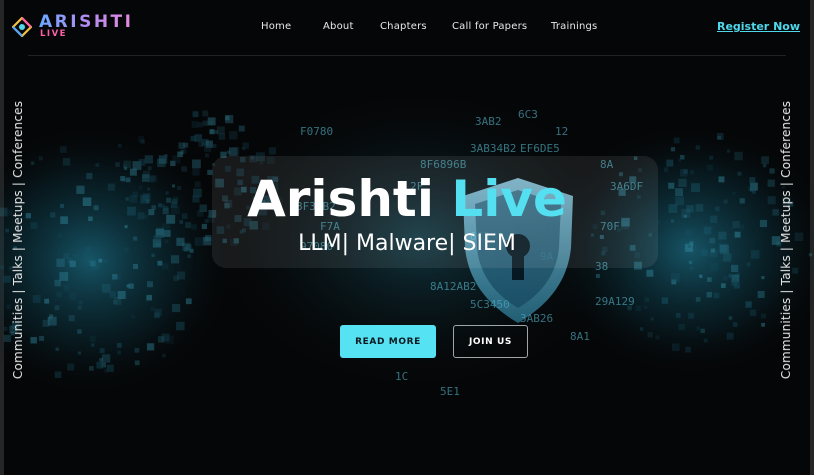 The height and width of the screenshot is (475, 814). Describe the element at coordinates (403, 26) in the screenshot. I see `nav-item-chapters: Chapters` at that location.